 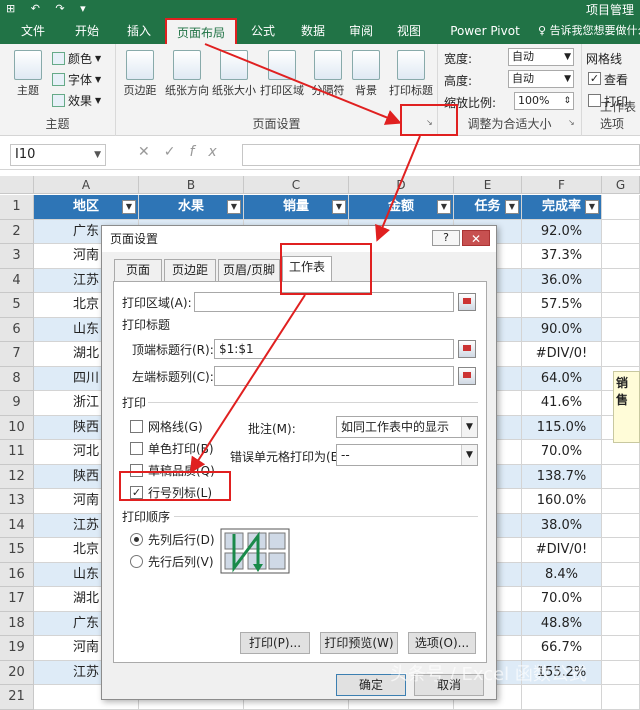 What do you see at coordinates (247, 384) in the screenshot?
I see `arrow-to-checkbox` at bounding box center [247, 384].